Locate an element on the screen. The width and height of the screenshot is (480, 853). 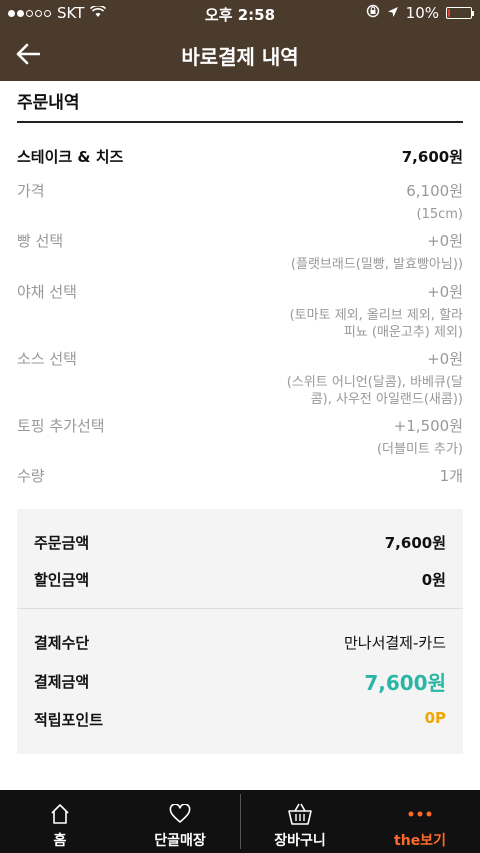
location-icon is located at coordinates (393, 13).